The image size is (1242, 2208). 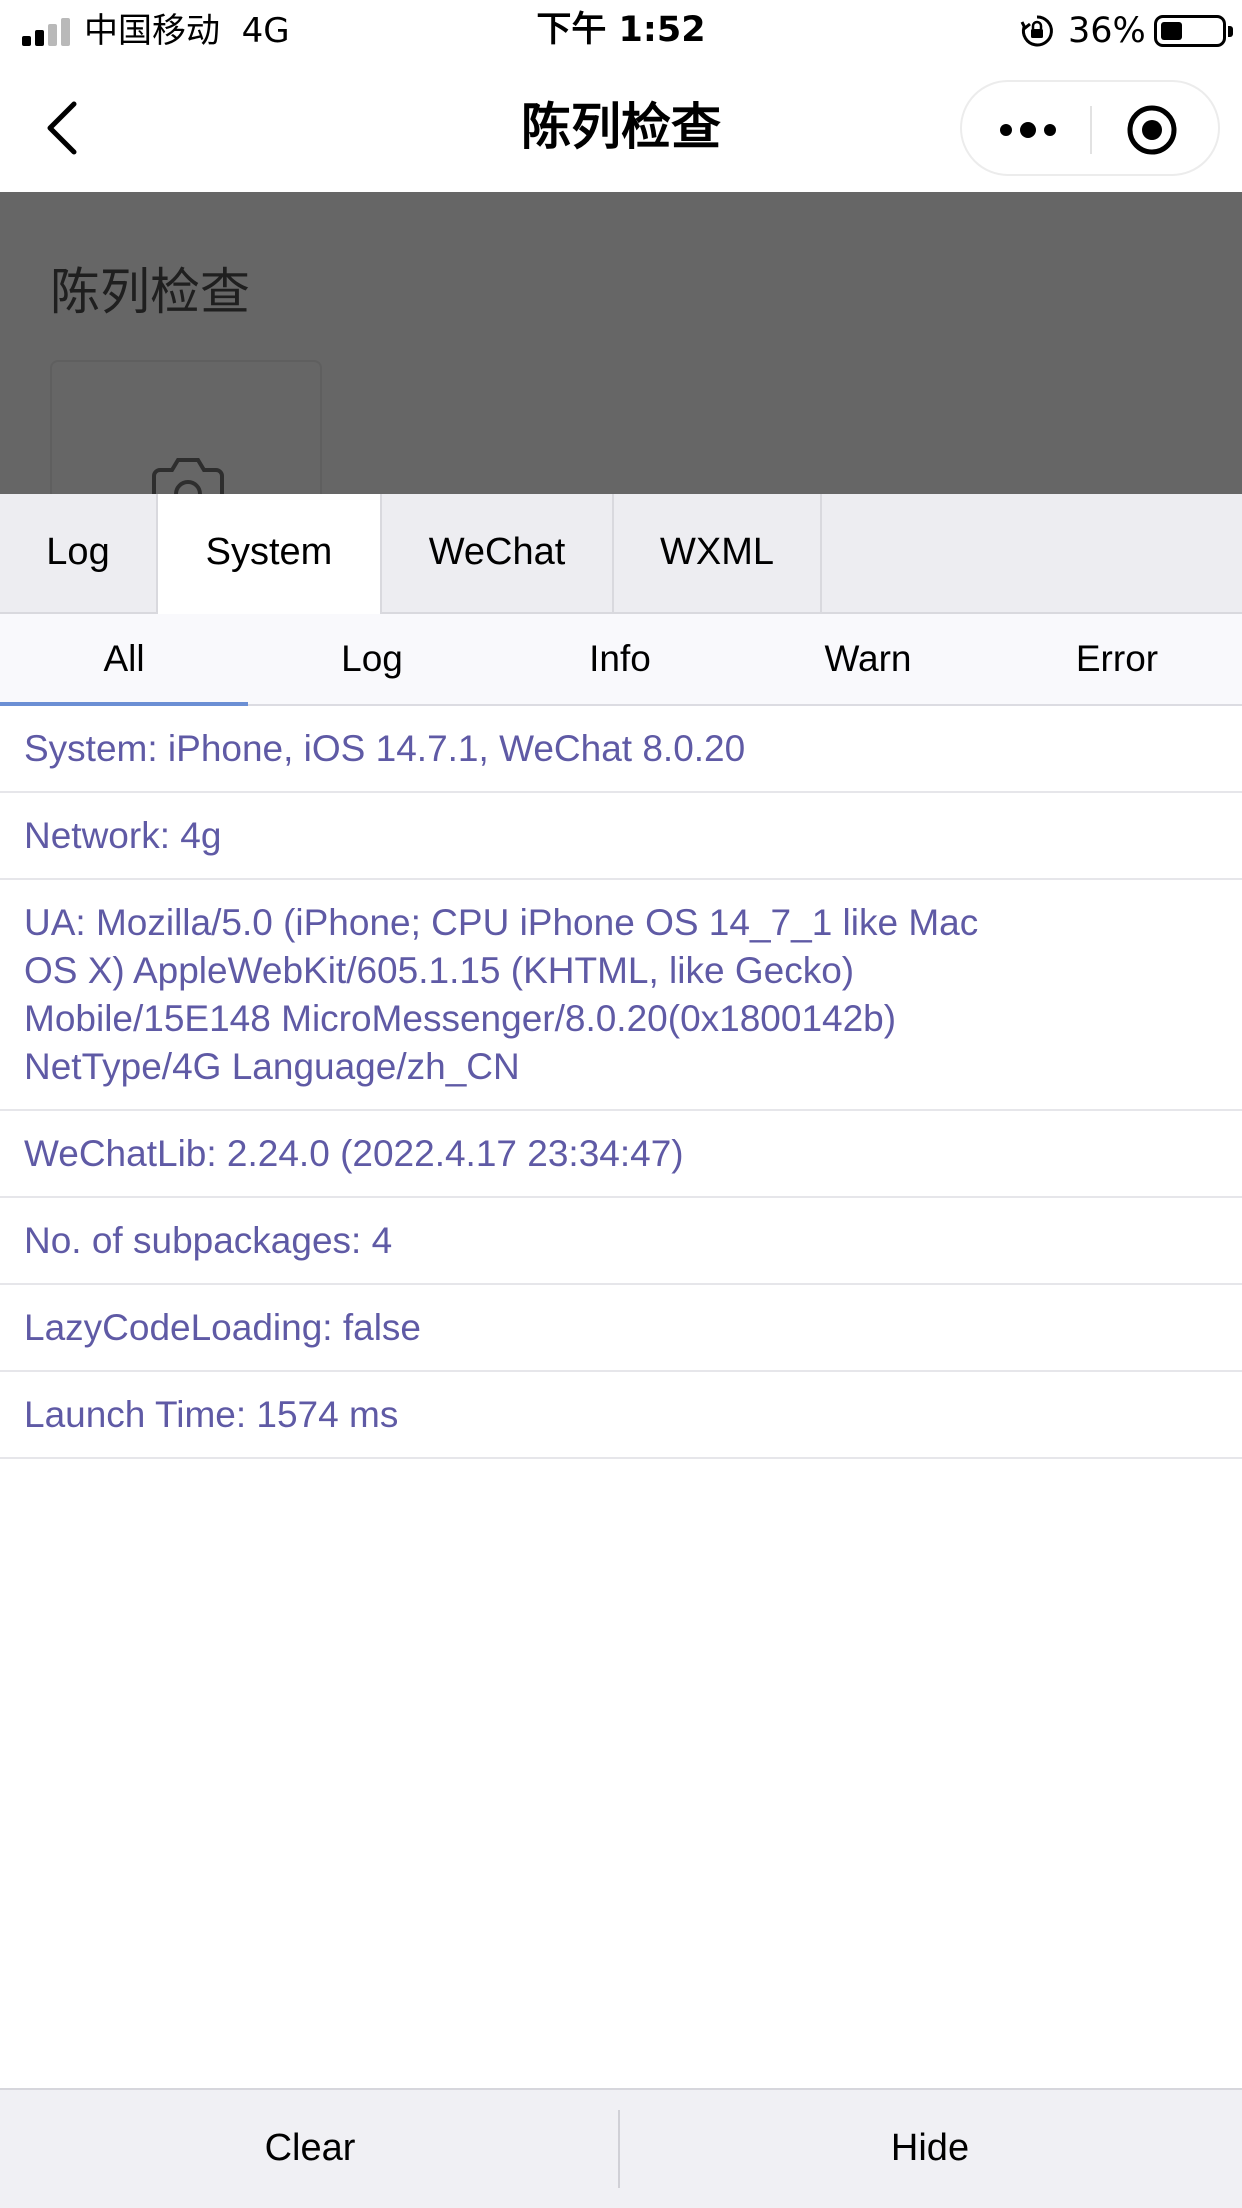 I want to click on filter-log: Log, so click(x=372, y=660).